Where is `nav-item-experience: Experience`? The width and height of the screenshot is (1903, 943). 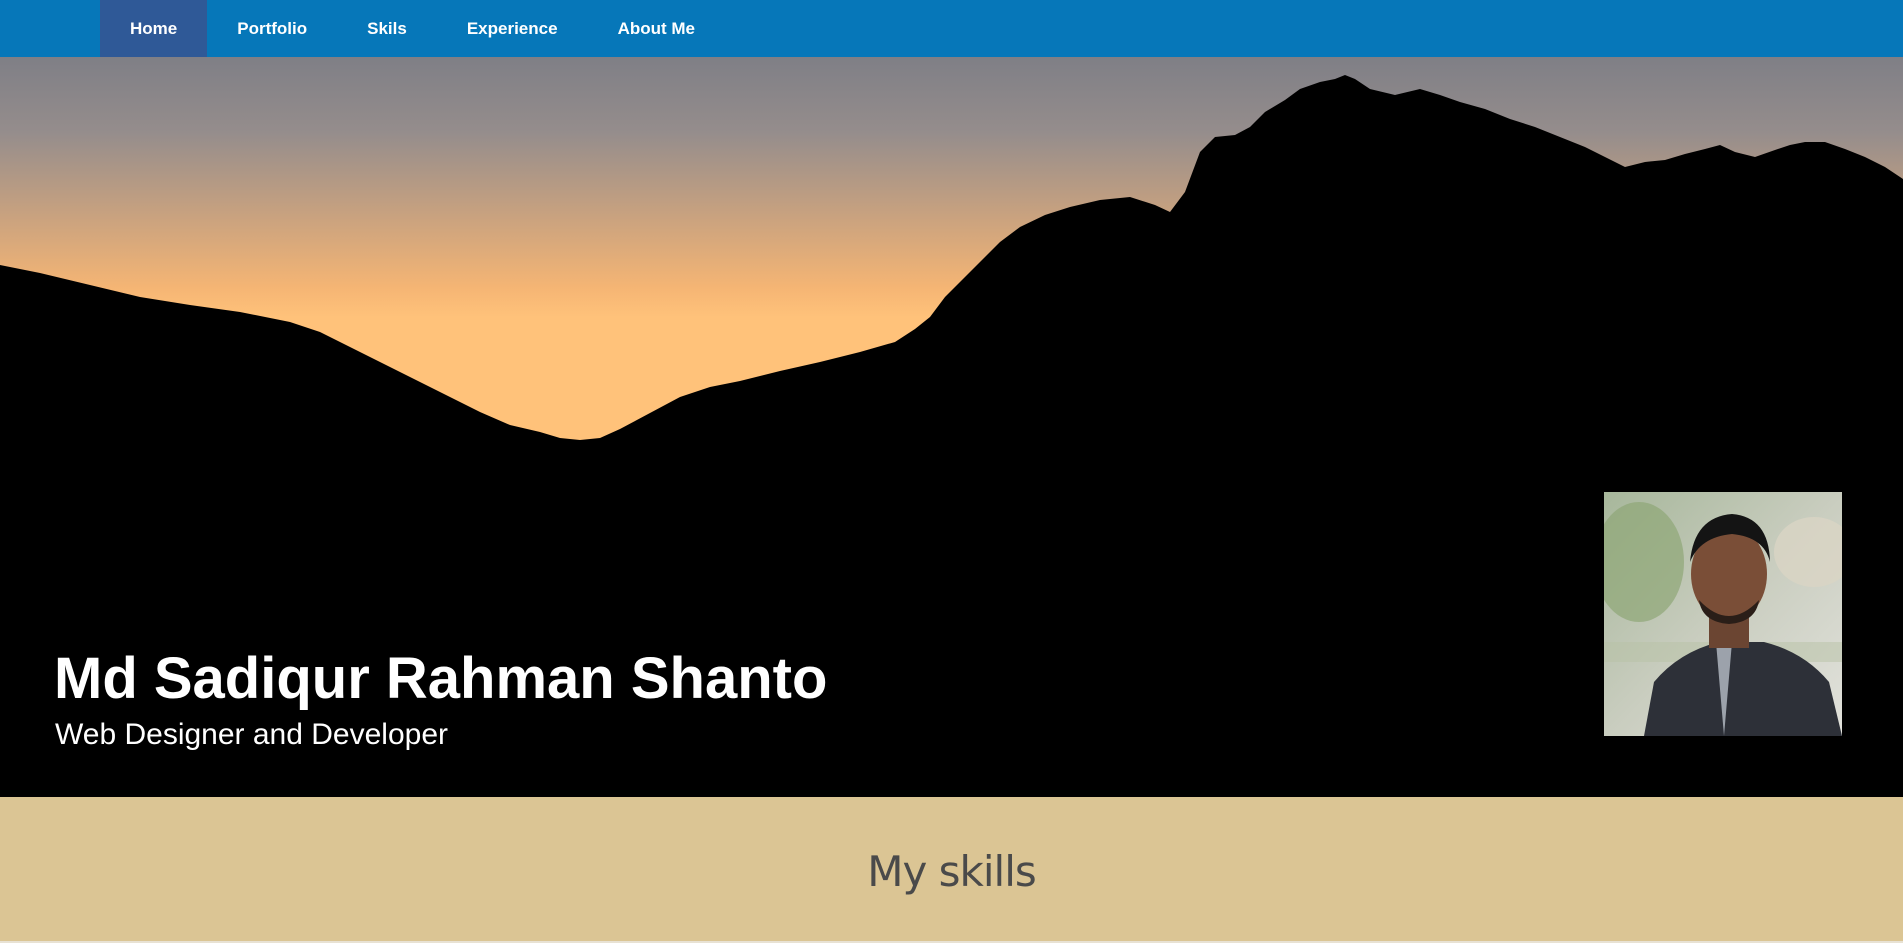
nav-item-experience: Experience is located at coordinates (512, 28).